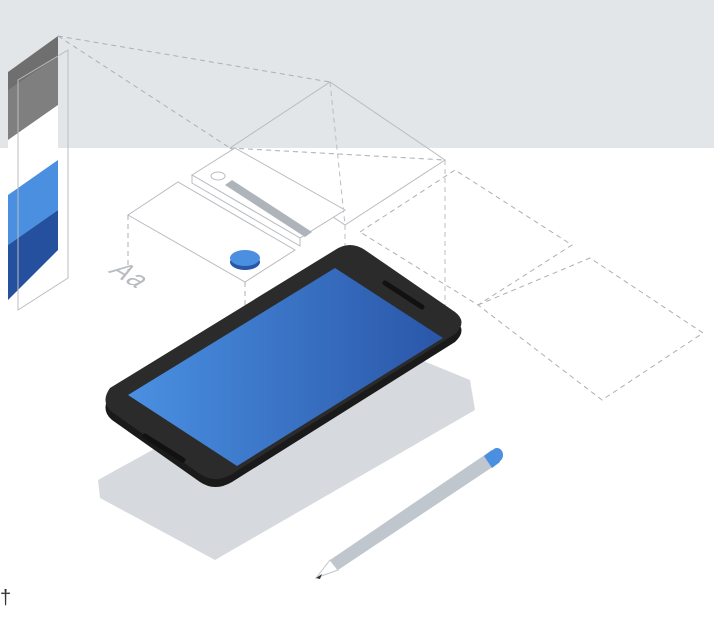  Describe the element at coordinates (38, 173) in the screenshot. I see `color-swatch-icon` at that location.